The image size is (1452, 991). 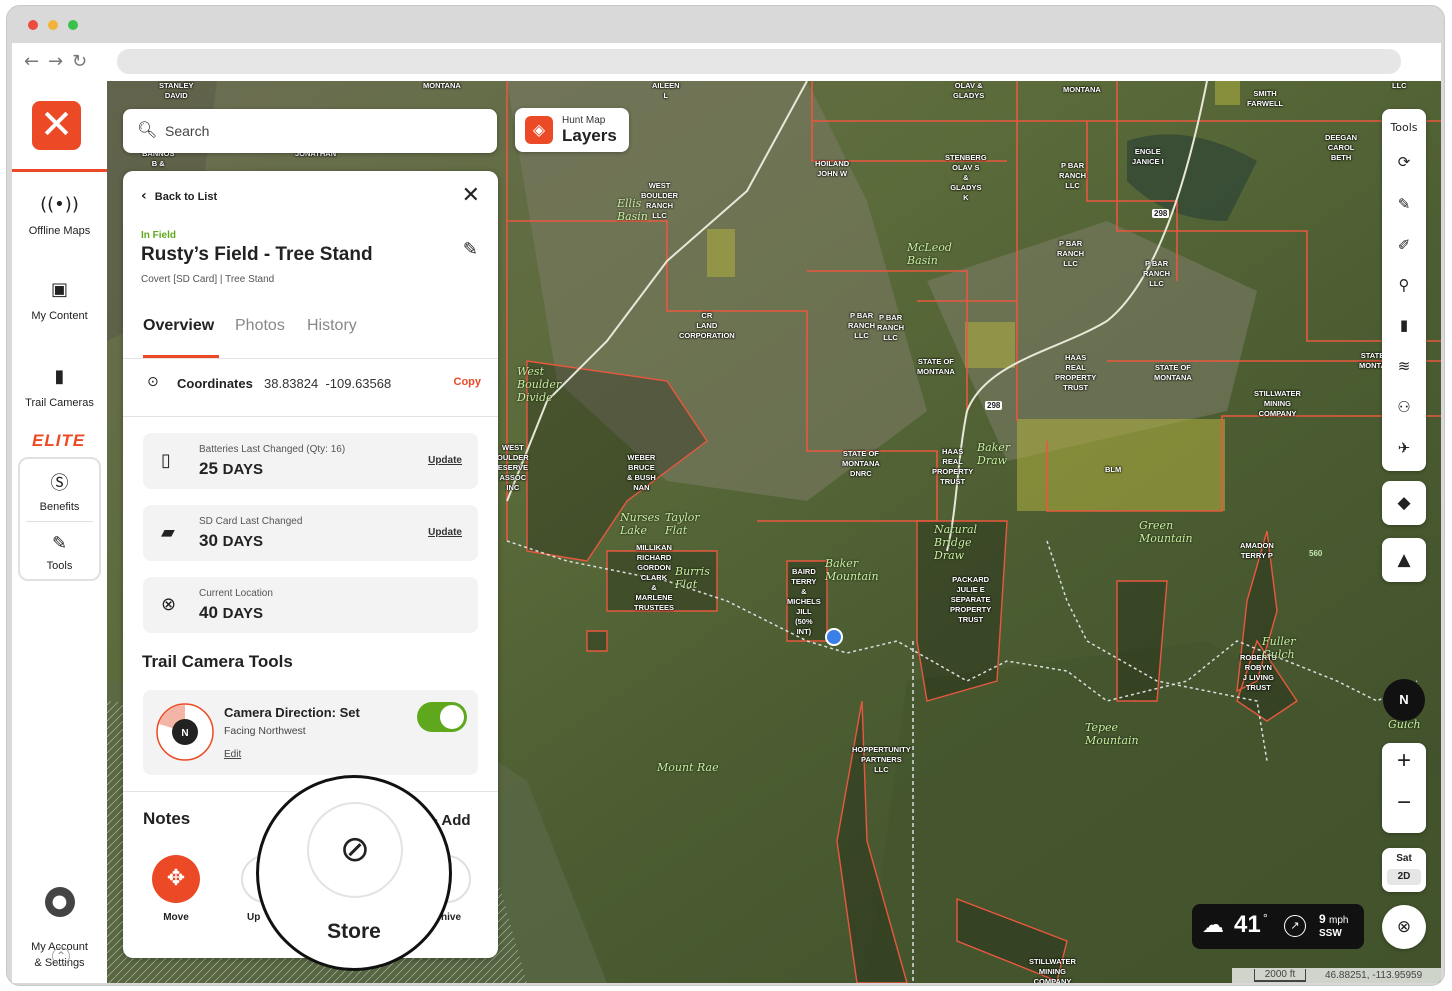 I want to click on update-sd-card-button: Update, so click(x=445, y=532).